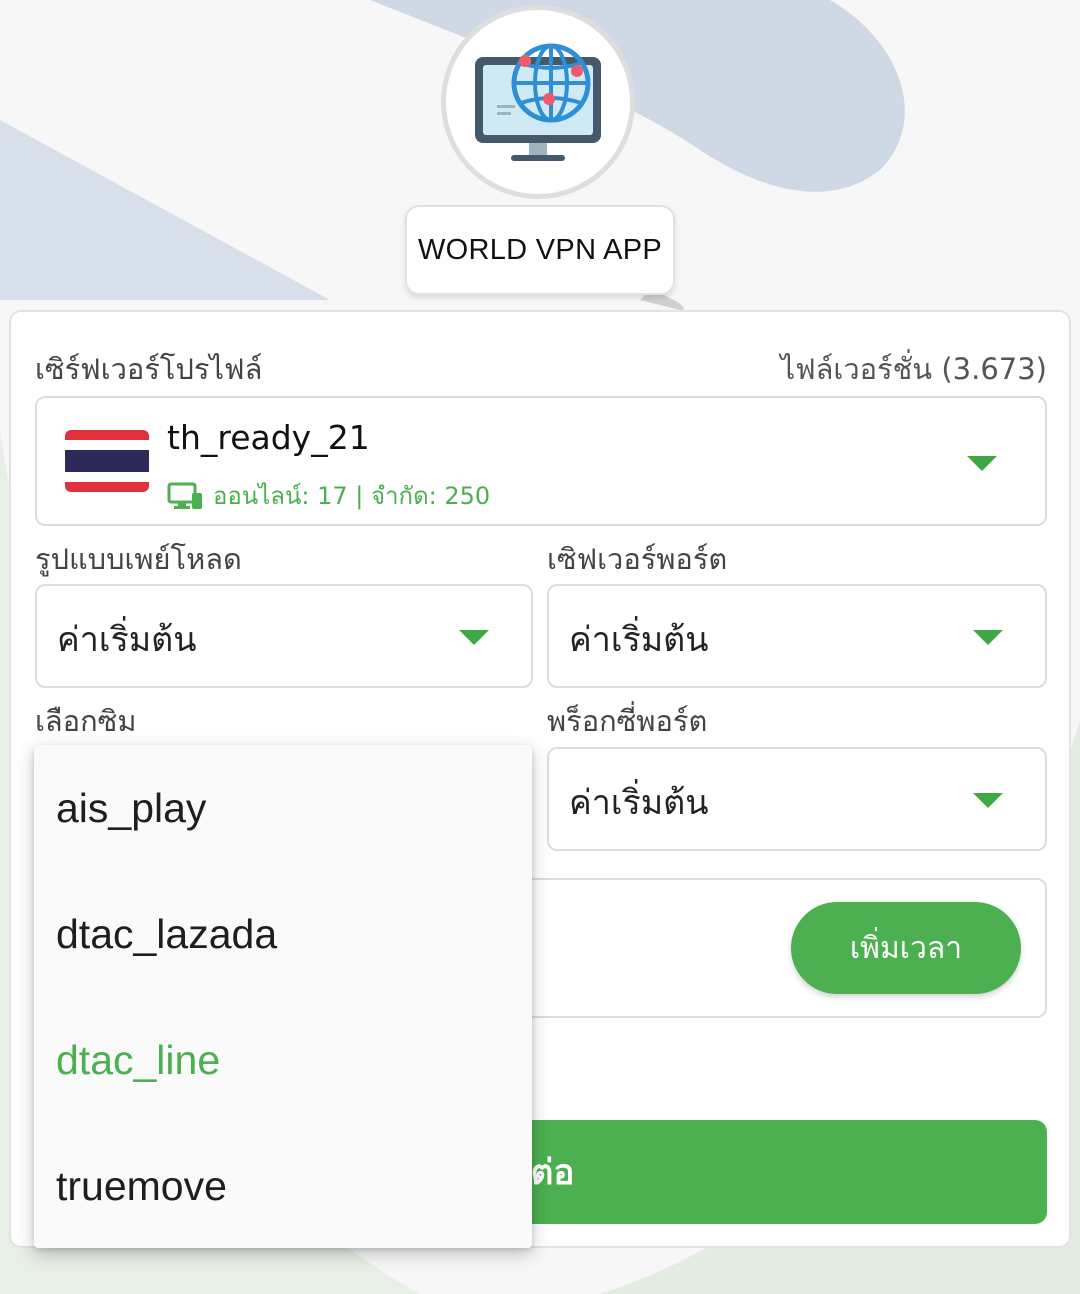 Image resolution: width=1080 pixels, height=1294 pixels. I want to click on server-selector: th_ready_21 ออนไลน์: 17 | จำกัด: 250, so click(541, 461).